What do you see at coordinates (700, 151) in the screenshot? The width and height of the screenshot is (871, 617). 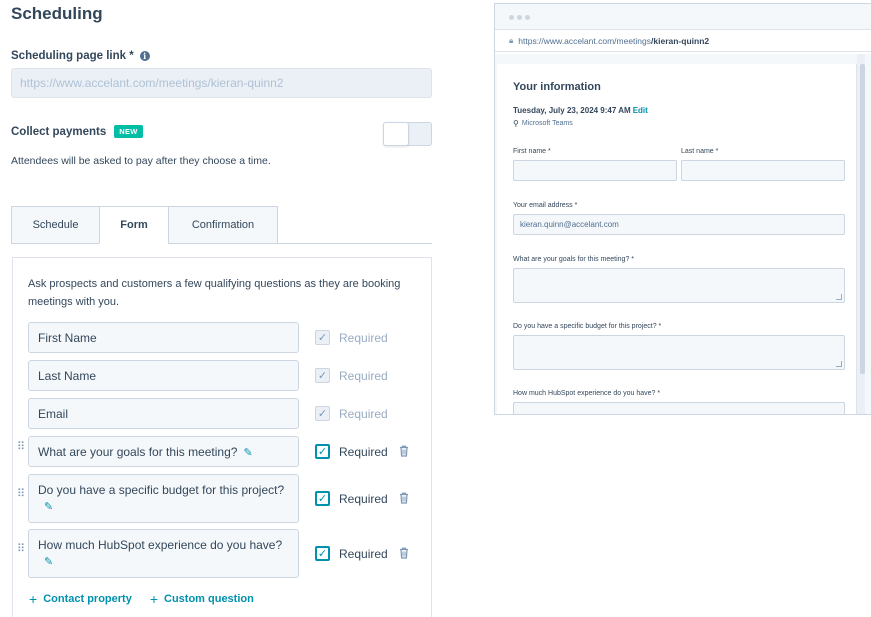 I see `preview-last-name-label: Last name *` at bounding box center [700, 151].